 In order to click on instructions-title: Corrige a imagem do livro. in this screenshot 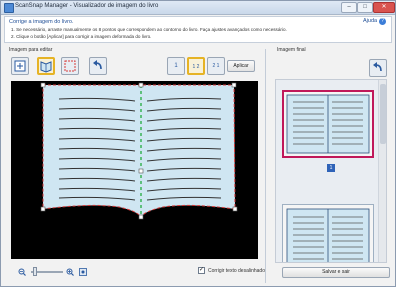, I will do `click(41, 22)`.